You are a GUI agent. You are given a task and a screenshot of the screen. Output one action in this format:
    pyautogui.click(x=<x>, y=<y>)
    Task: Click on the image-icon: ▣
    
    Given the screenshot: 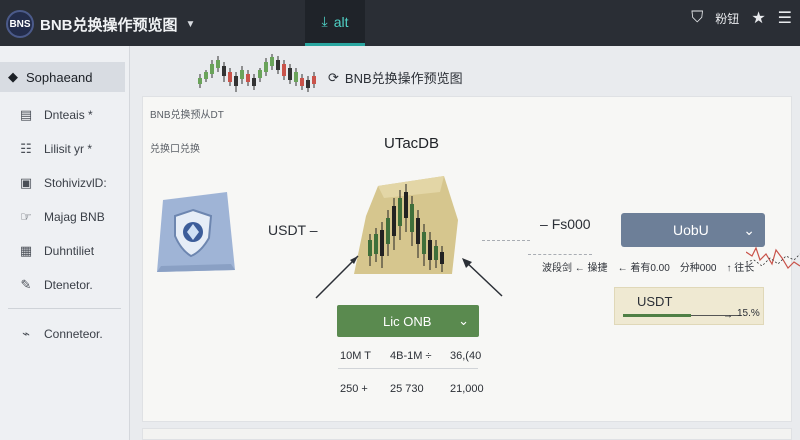 What is the action you would take?
    pyautogui.click(x=26, y=182)
    